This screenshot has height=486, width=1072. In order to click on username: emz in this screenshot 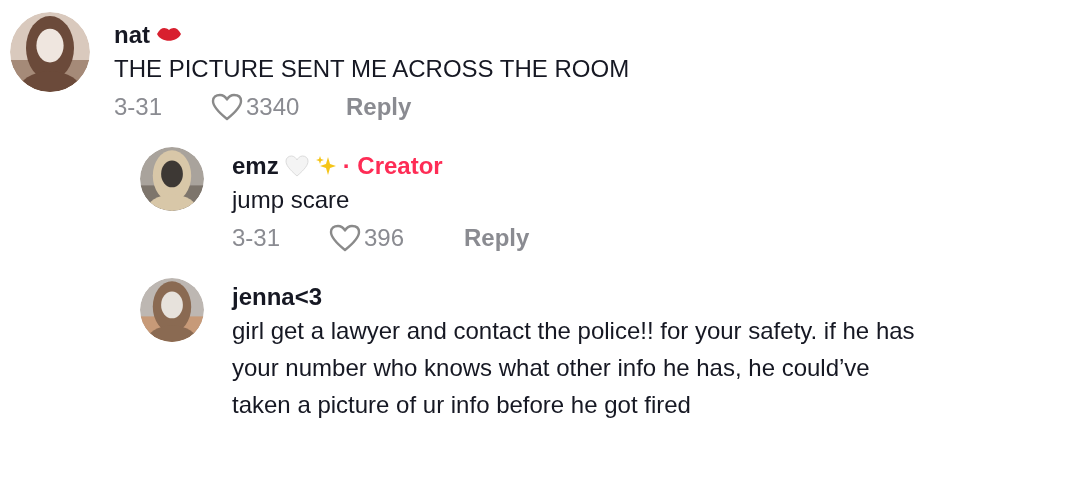, I will do `click(255, 166)`.